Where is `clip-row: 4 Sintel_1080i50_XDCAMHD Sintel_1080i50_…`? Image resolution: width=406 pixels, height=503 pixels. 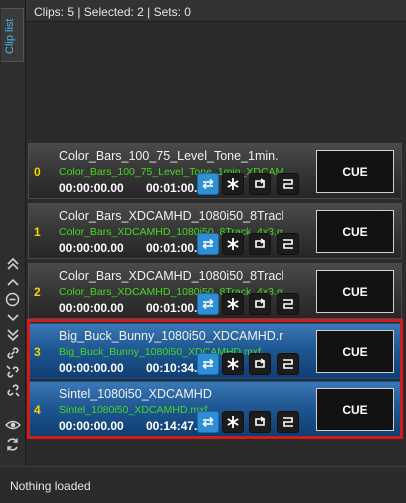
clip-row: 4 Sintel_1080i50_XDCAMHD Sintel_1080i50_… is located at coordinates (215, 409).